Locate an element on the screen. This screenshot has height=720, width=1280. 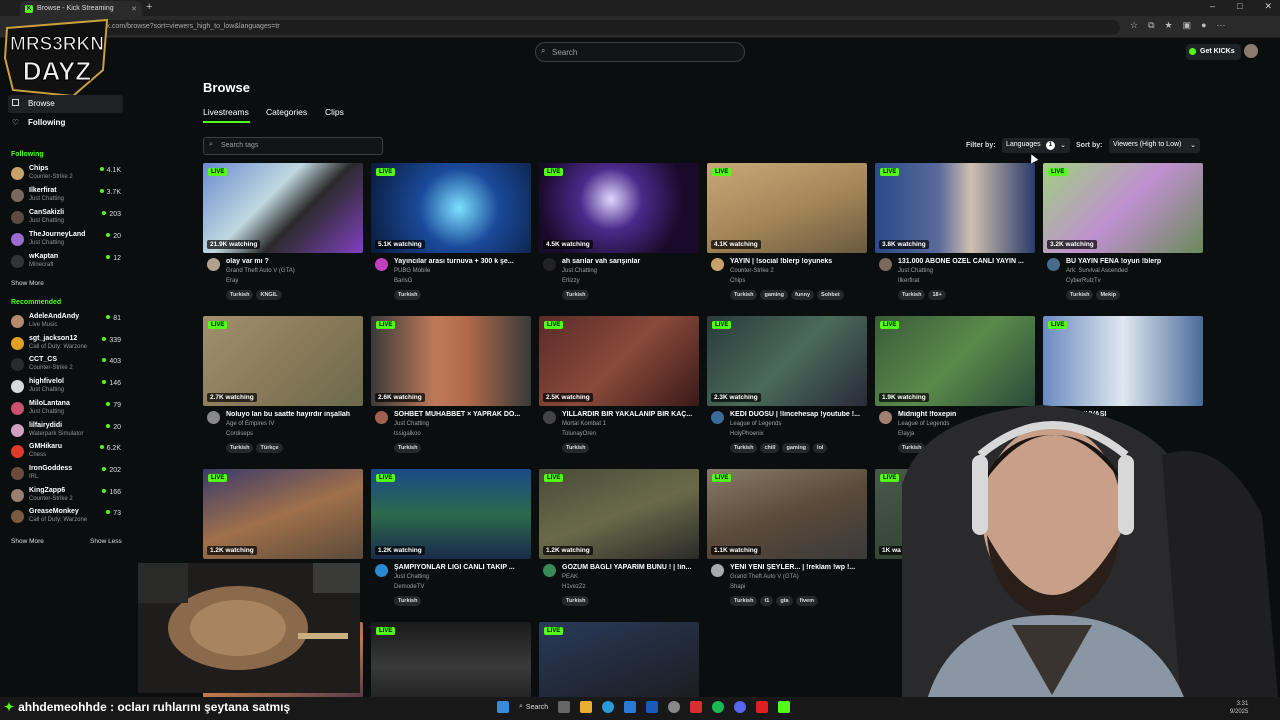
streamer-name: Shapi is located at coordinates (737, 587).